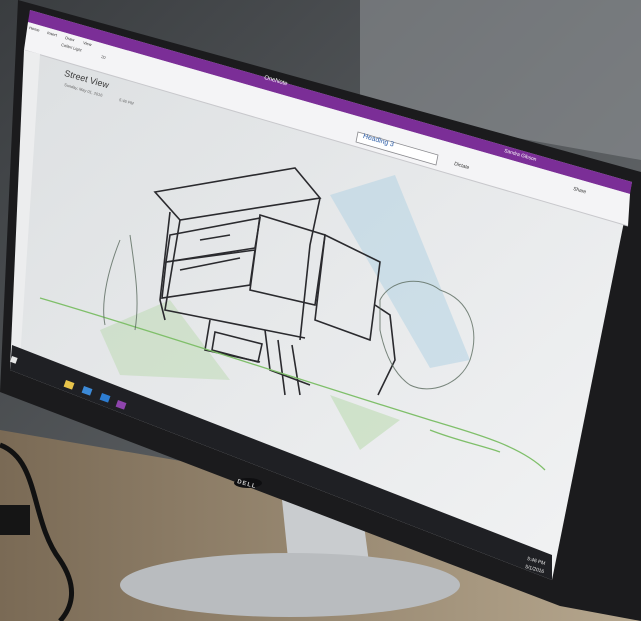 The width and height of the screenshot is (641, 621). What do you see at coordinates (290, 585) in the screenshot?
I see `monitor-base` at bounding box center [290, 585].